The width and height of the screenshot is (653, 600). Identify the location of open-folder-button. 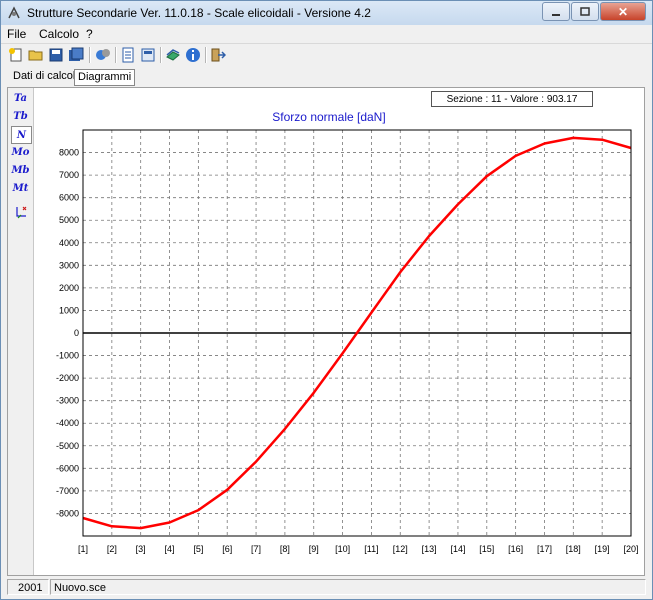
(36, 55).